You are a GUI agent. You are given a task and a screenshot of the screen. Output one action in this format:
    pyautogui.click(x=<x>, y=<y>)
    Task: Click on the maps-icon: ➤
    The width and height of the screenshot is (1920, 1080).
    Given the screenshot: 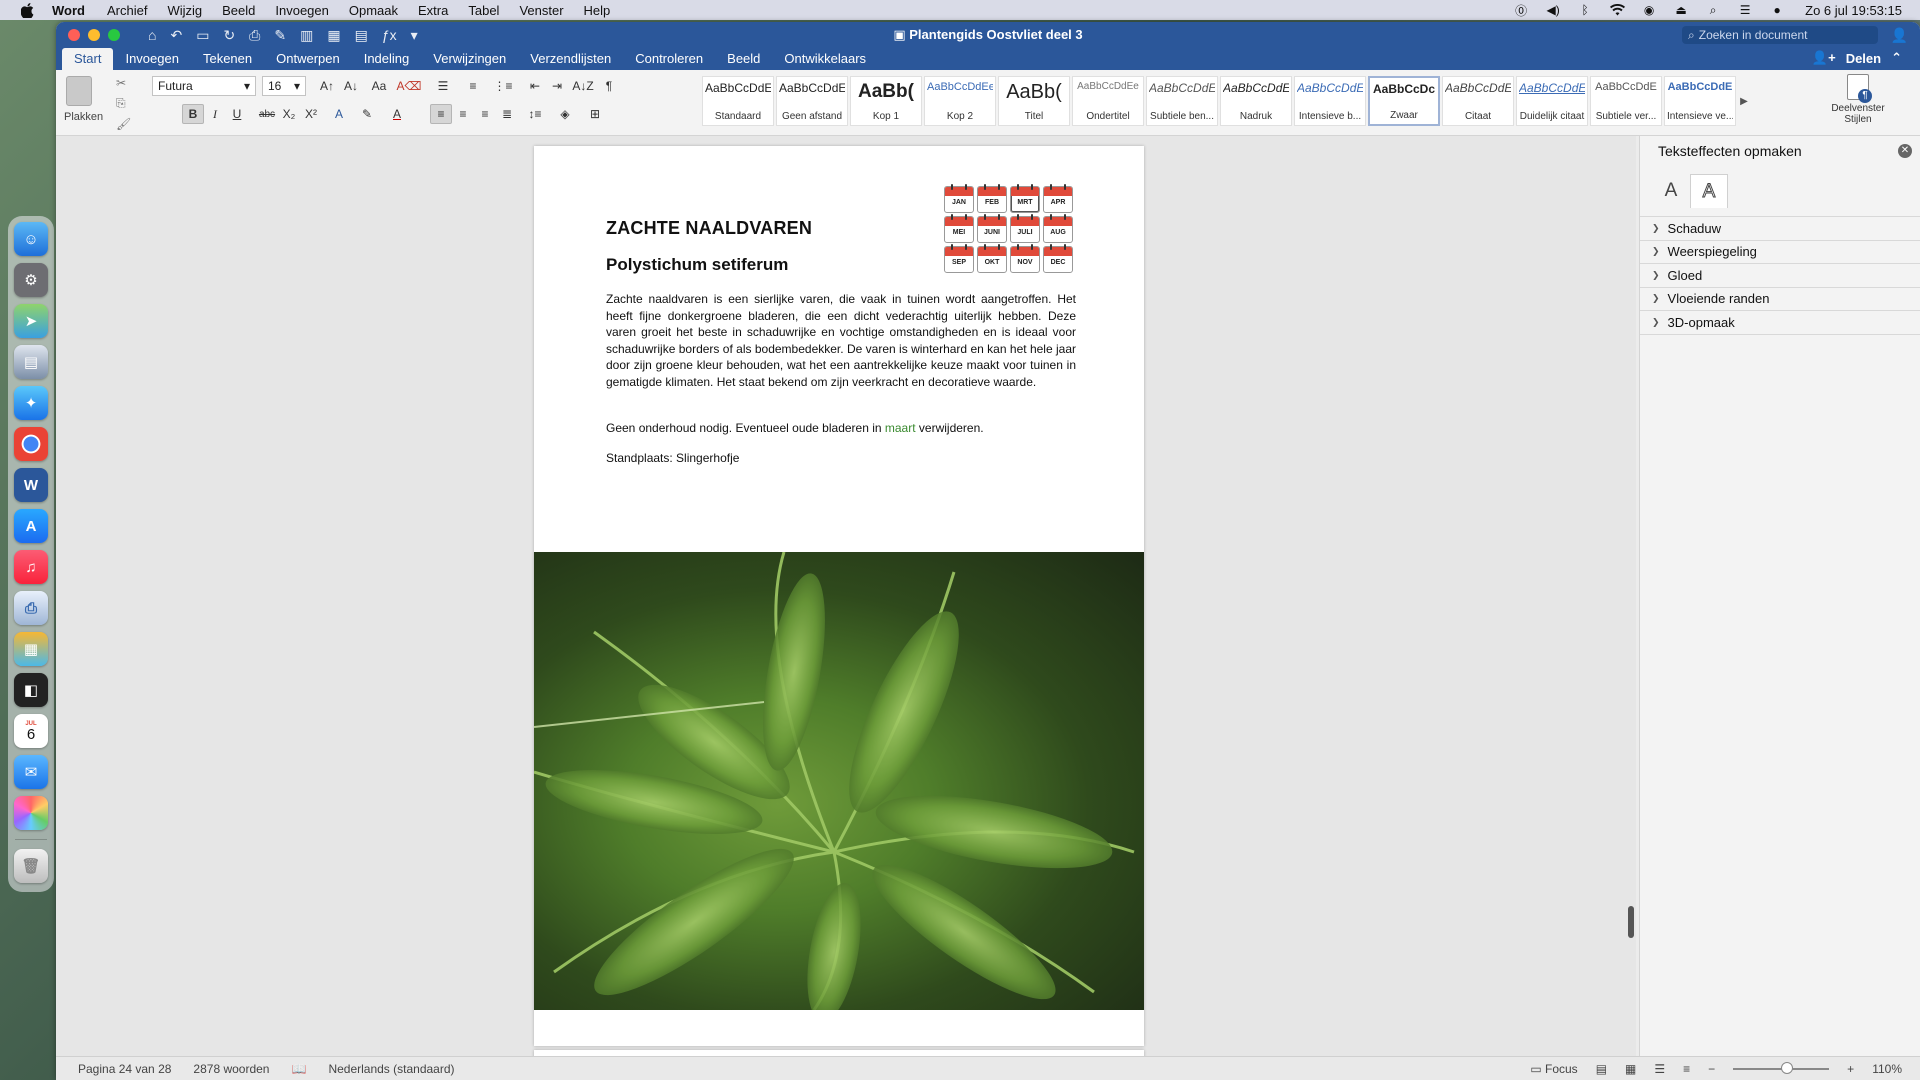 What is the action you would take?
    pyautogui.click(x=31, y=321)
    